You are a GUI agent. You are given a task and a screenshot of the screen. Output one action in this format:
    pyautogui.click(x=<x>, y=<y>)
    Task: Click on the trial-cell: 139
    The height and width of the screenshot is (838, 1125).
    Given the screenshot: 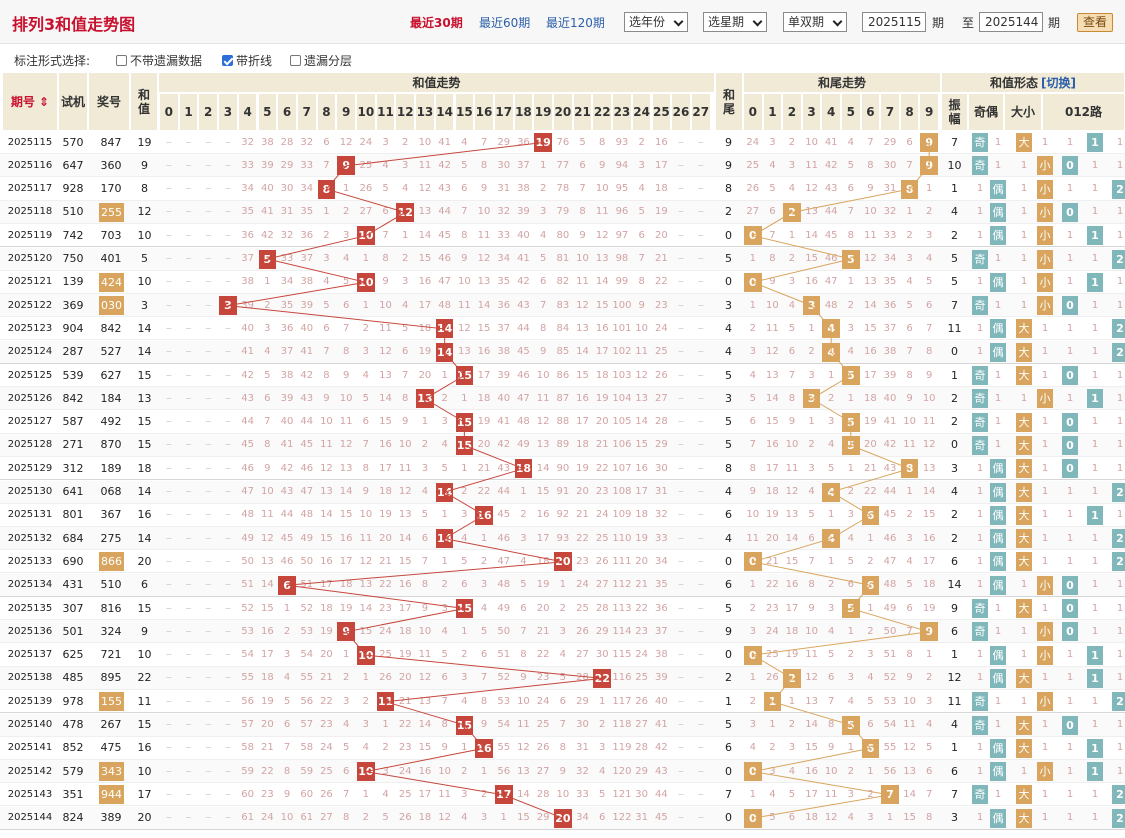 What is the action you would take?
    pyautogui.click(x=73, y=282)
    